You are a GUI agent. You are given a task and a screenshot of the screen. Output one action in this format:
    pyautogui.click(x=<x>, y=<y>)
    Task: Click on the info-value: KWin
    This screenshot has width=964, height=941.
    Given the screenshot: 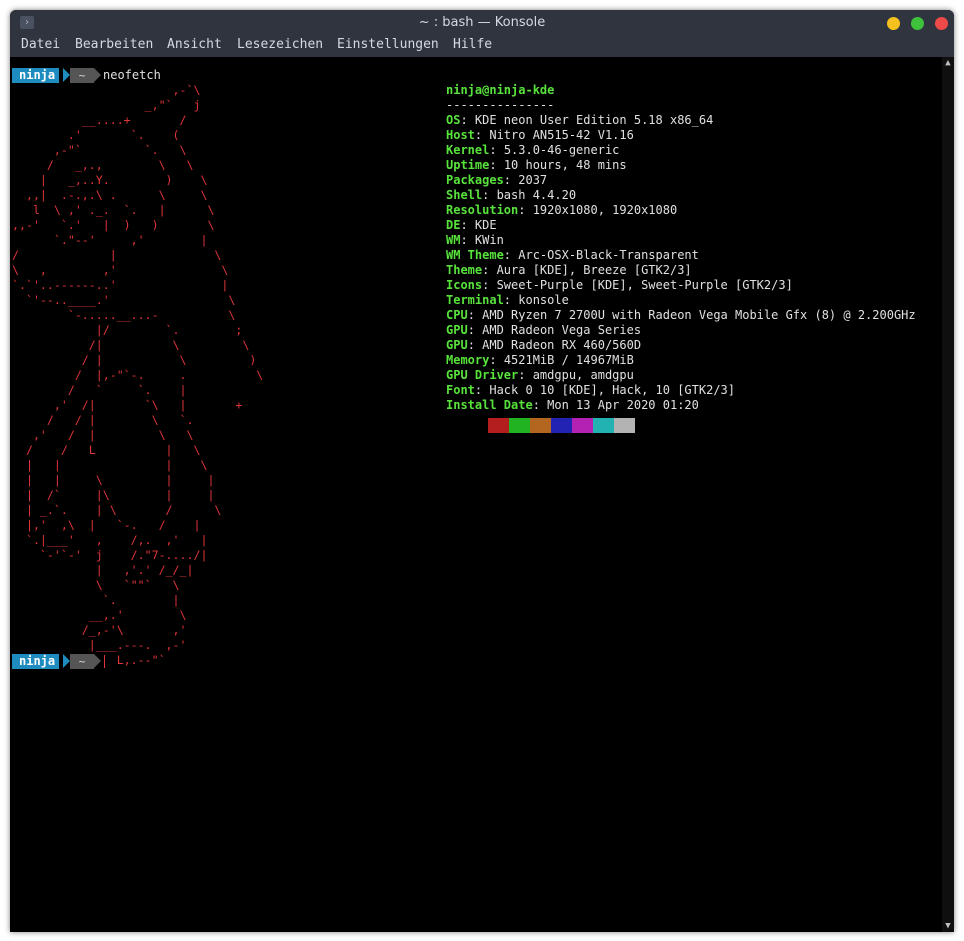 What is the action you would take?
    pyautogui.click(x=489, y=240)
    